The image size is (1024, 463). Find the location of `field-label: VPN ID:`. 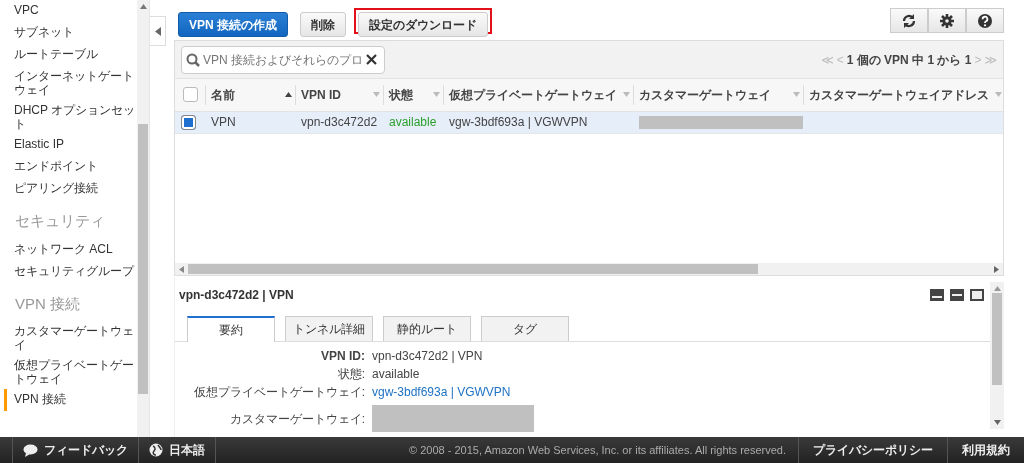

field-label: VPN ID: is located at coordinates (342, 356).